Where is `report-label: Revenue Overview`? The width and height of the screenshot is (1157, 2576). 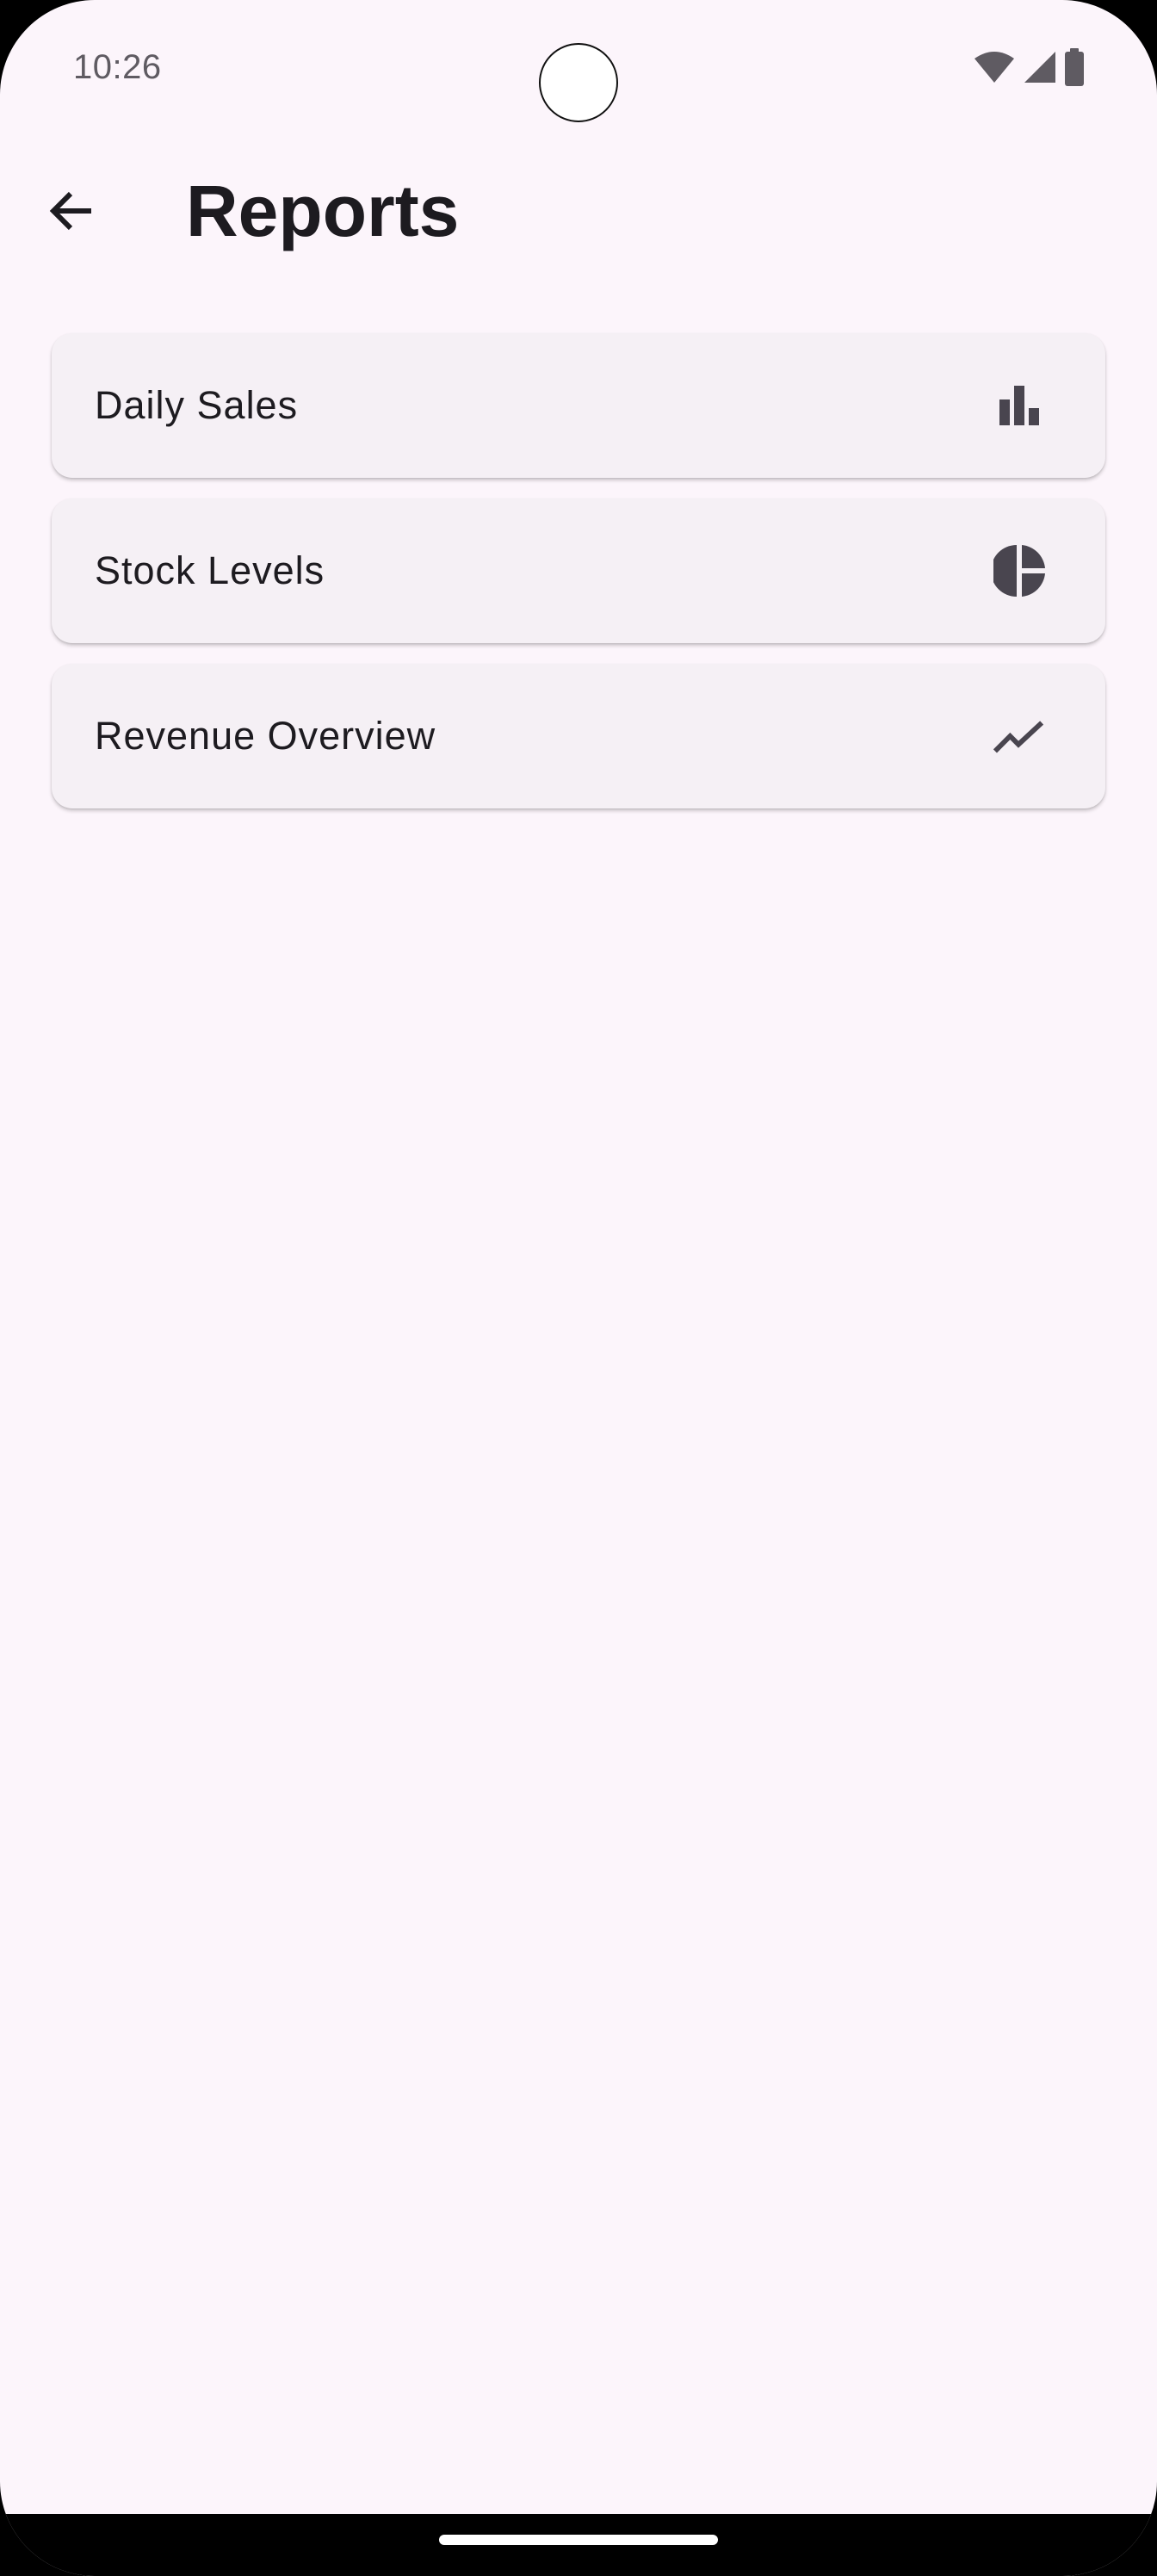
report-label: Revenue Overview is located at coordinates (265, 736).